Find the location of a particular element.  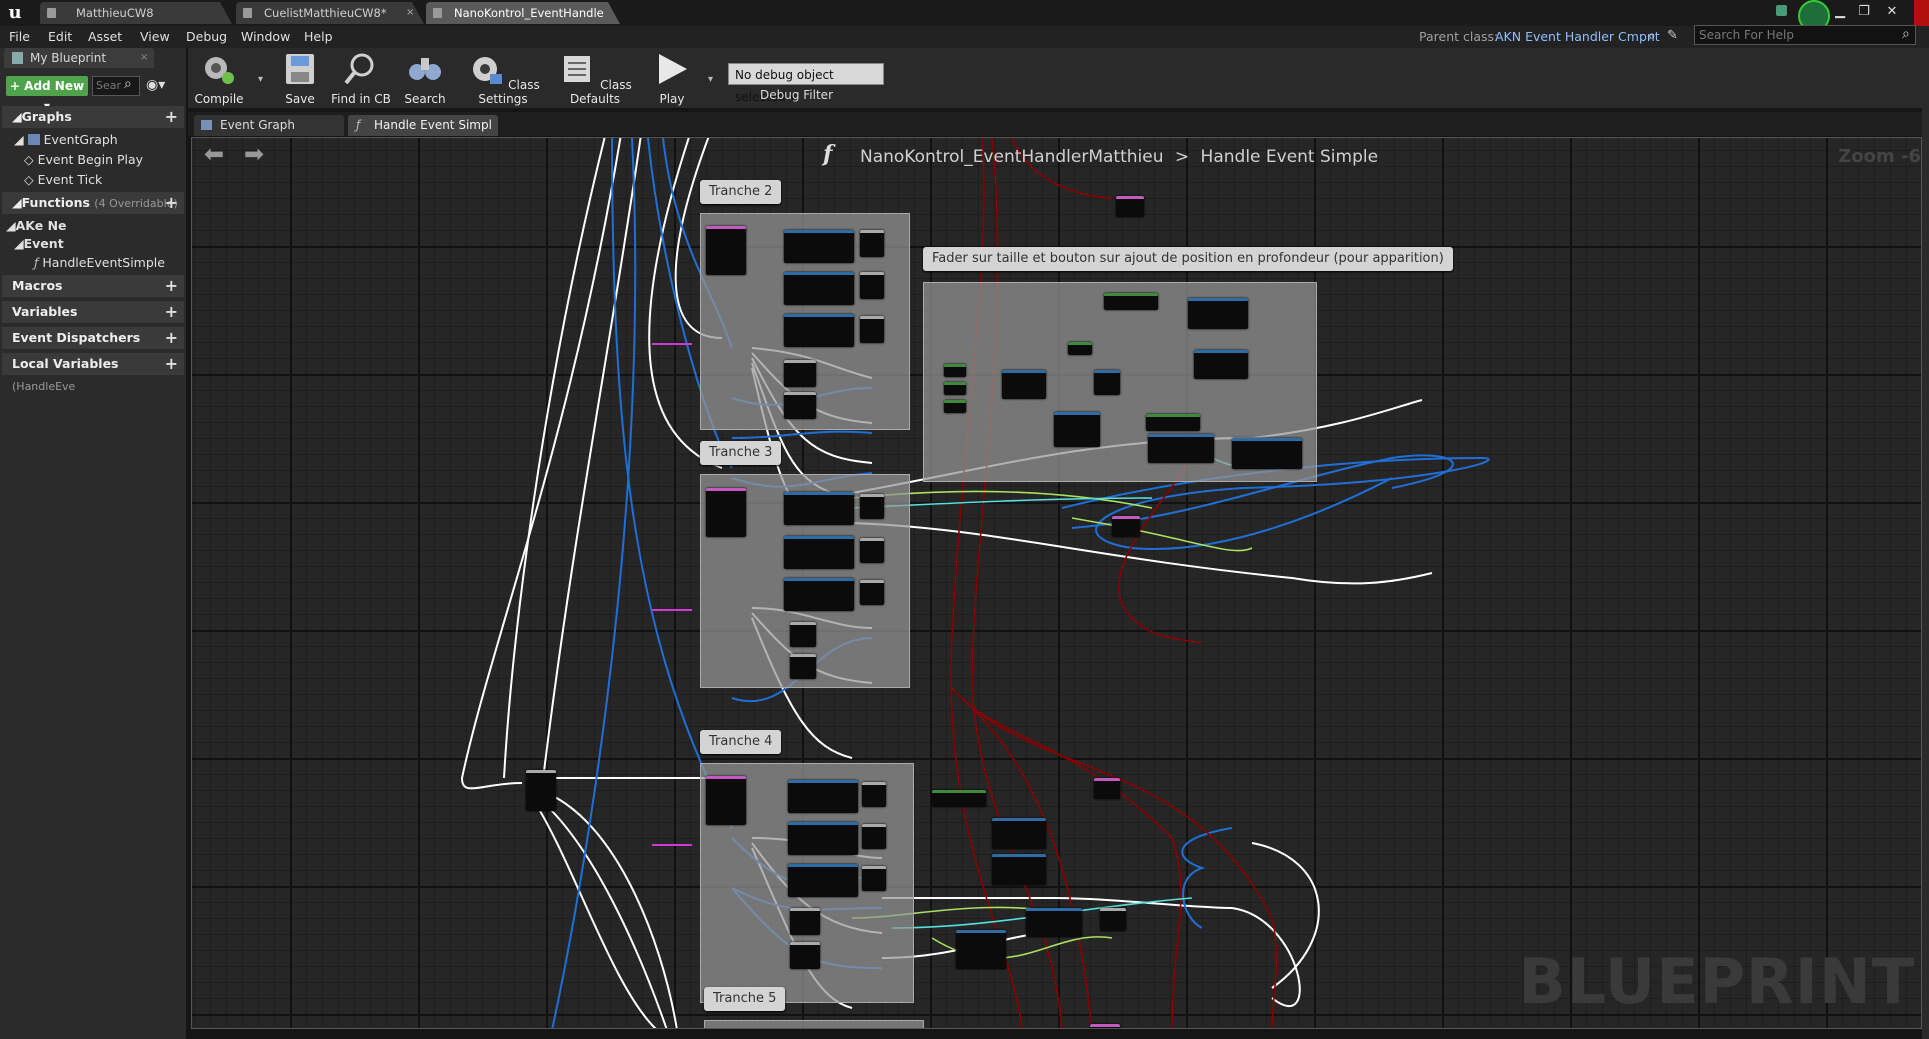

class-defaults-button: Class Defaults is located at coordinates (595, 79).